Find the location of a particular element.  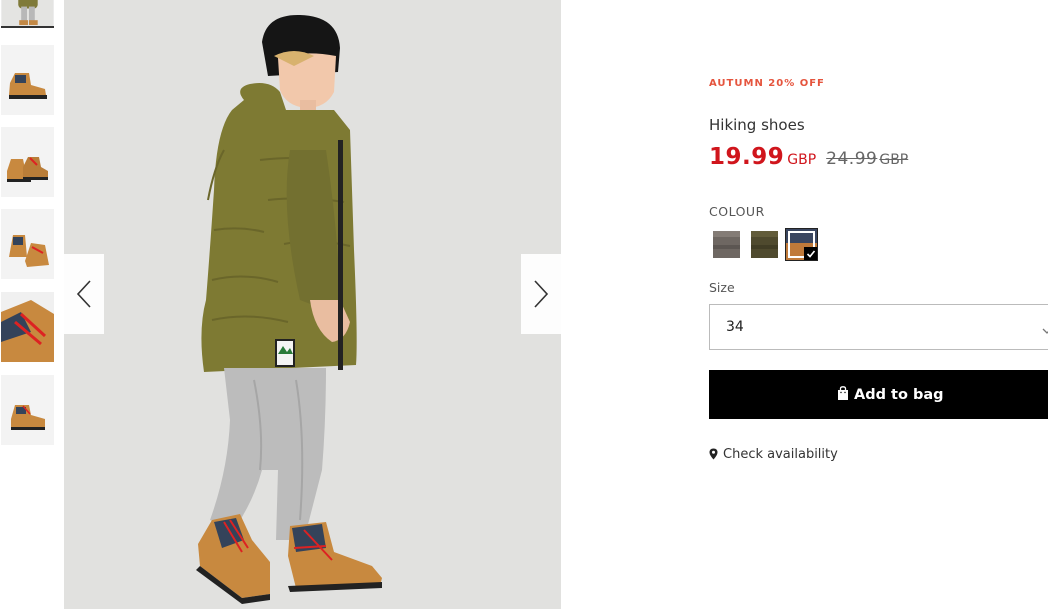

colour-swatches is located at coordinates (769, 245).